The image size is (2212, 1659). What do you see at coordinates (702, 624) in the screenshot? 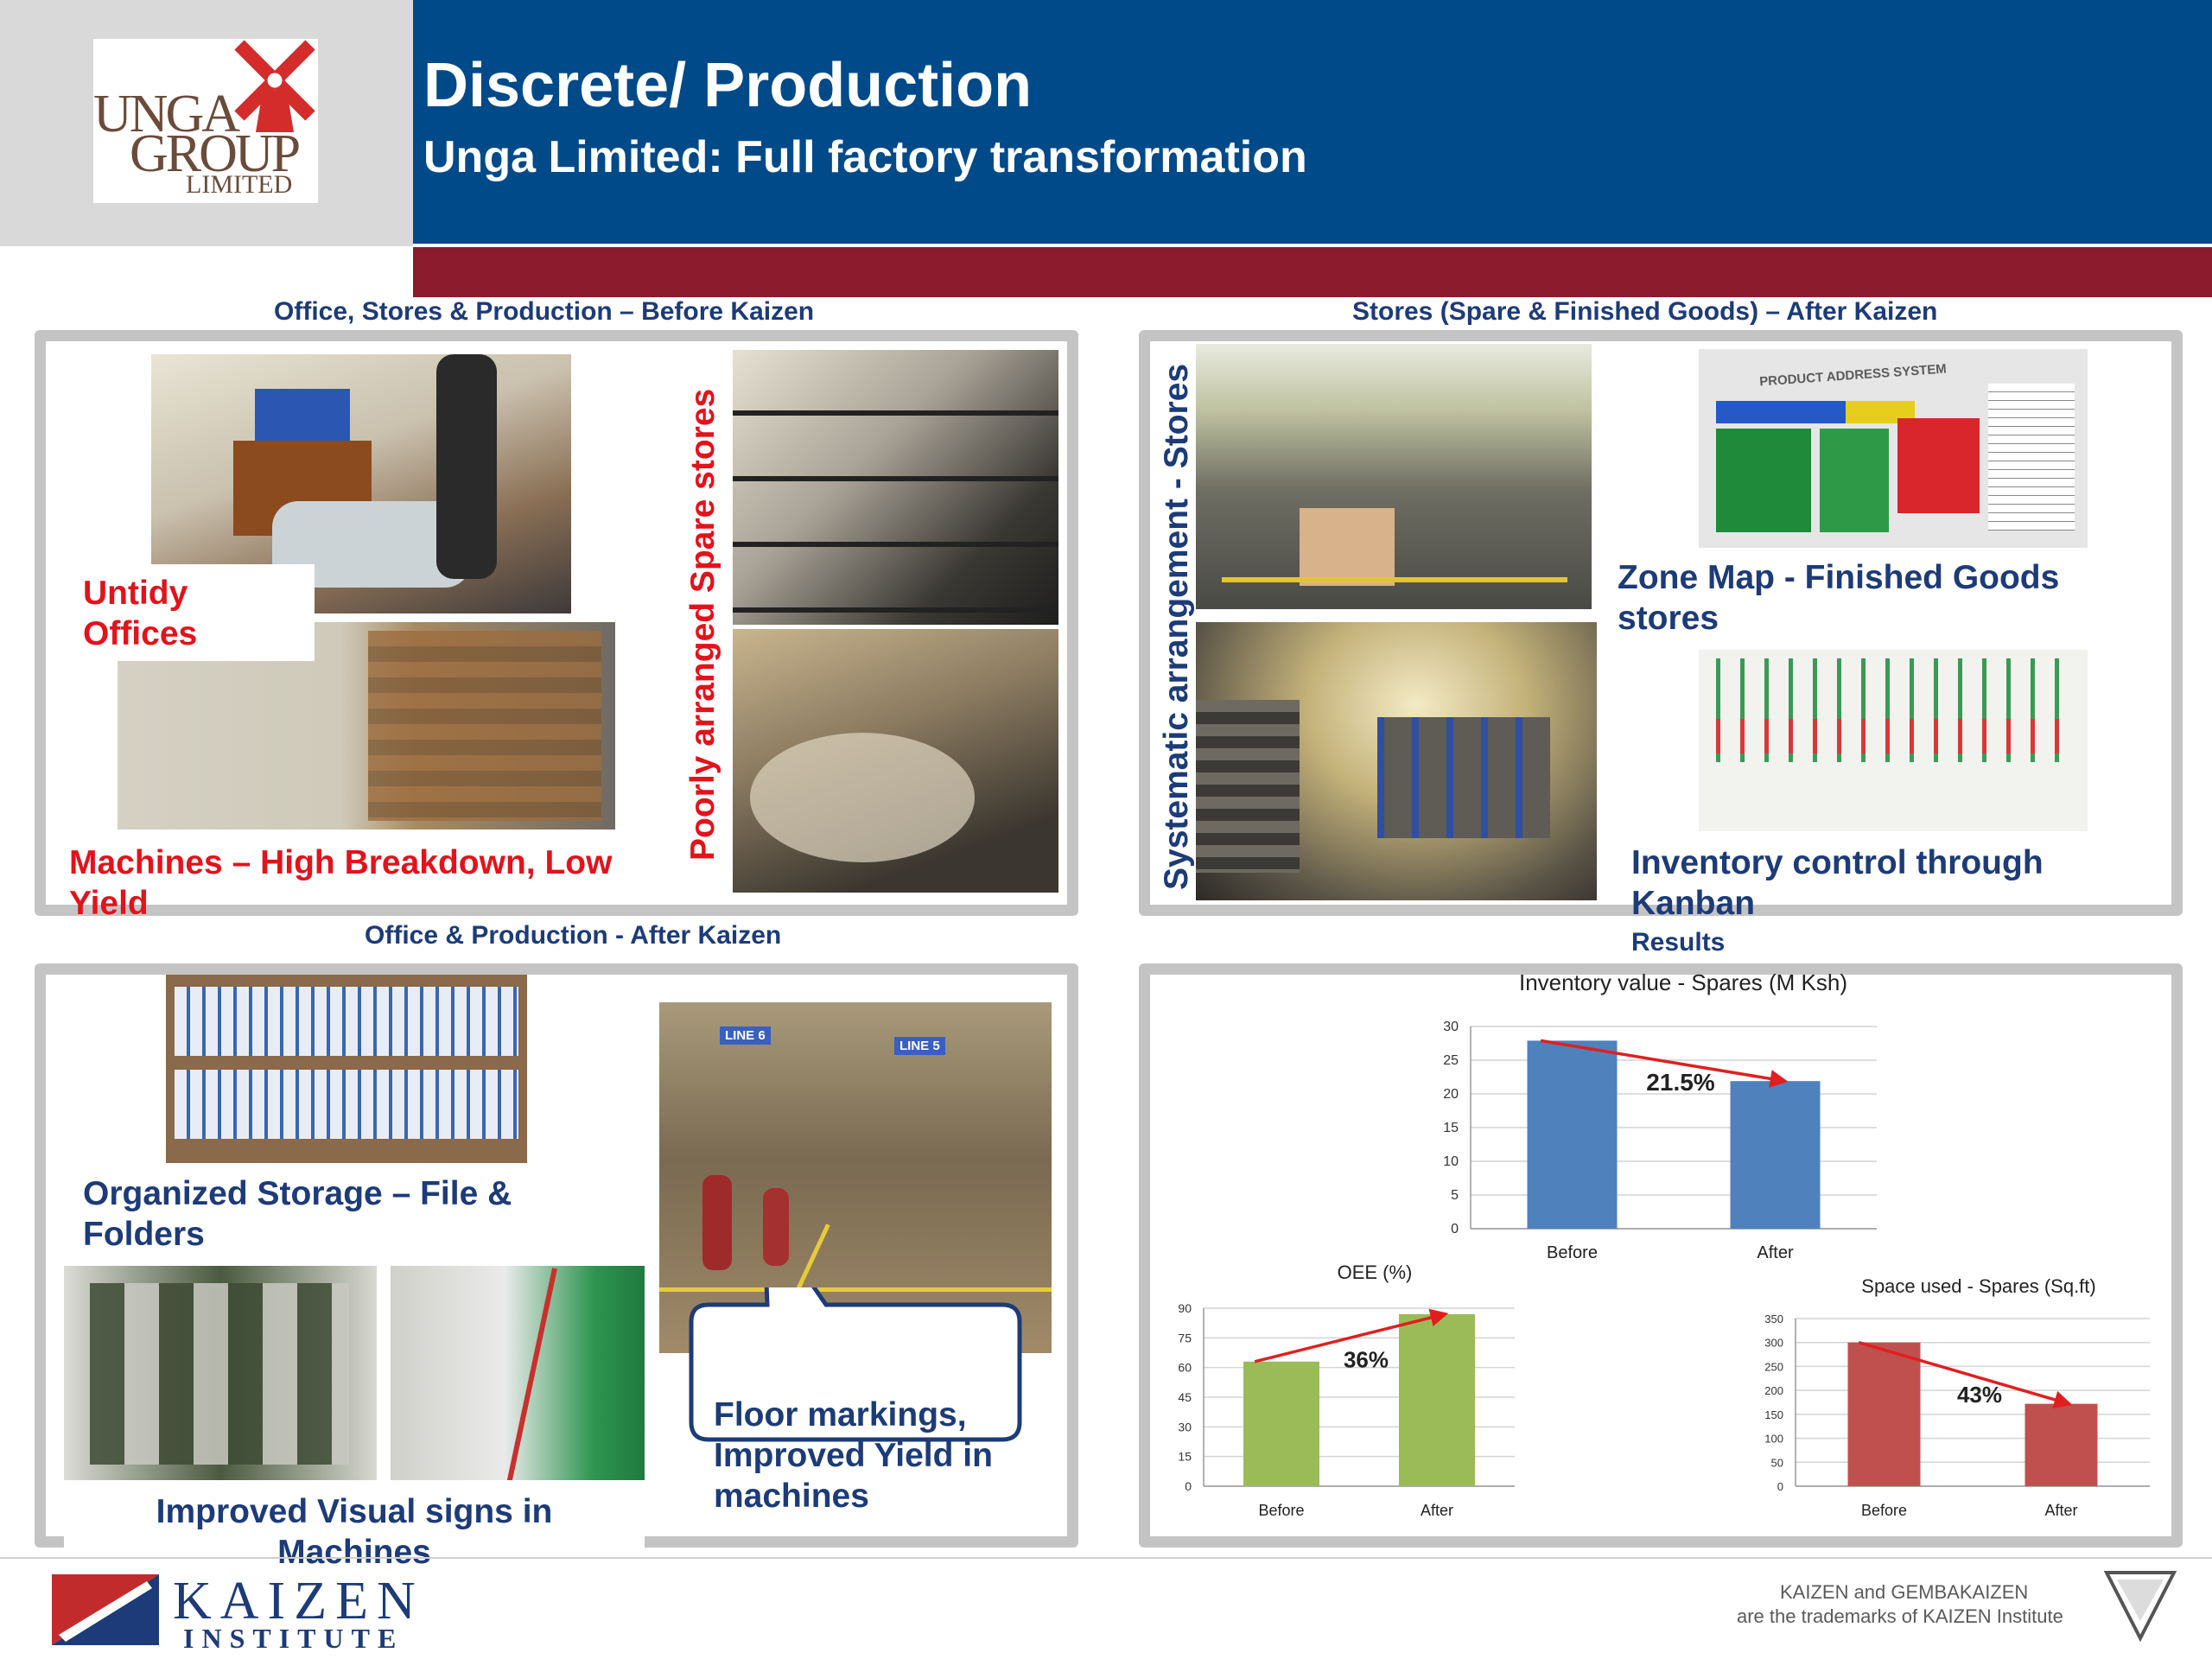
I see `poorly-arranged-caption: Poorly arranged Spare stores` at bounding box center [702, 624].